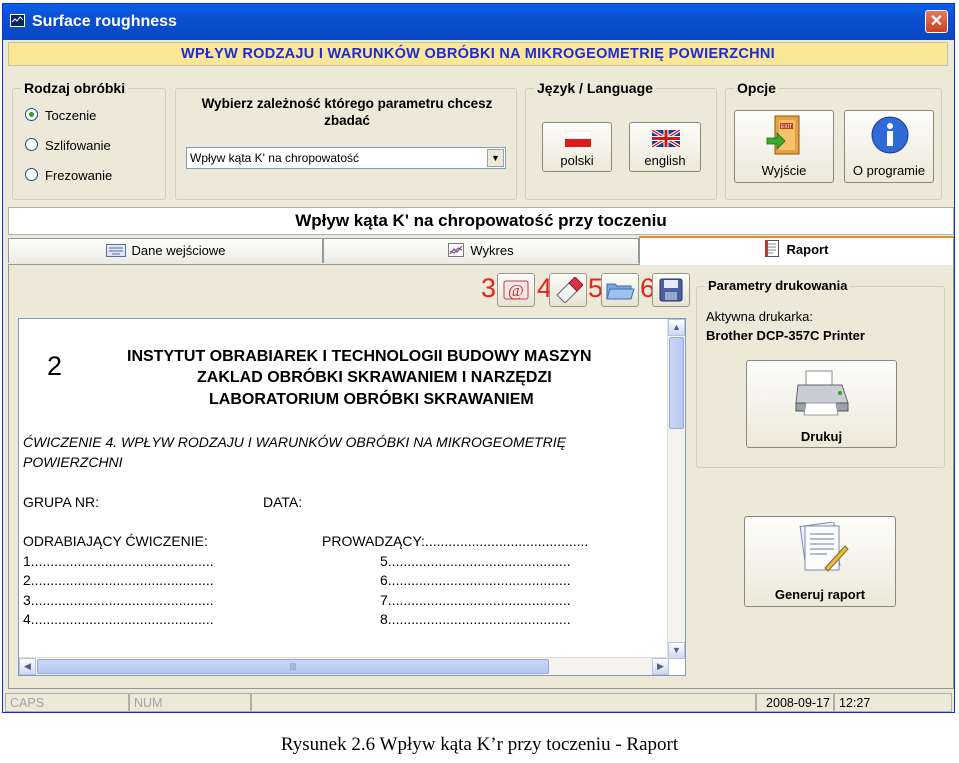 The image size is (959, 763). I want to click on window-title: Surface roughness, so click(104, 21).